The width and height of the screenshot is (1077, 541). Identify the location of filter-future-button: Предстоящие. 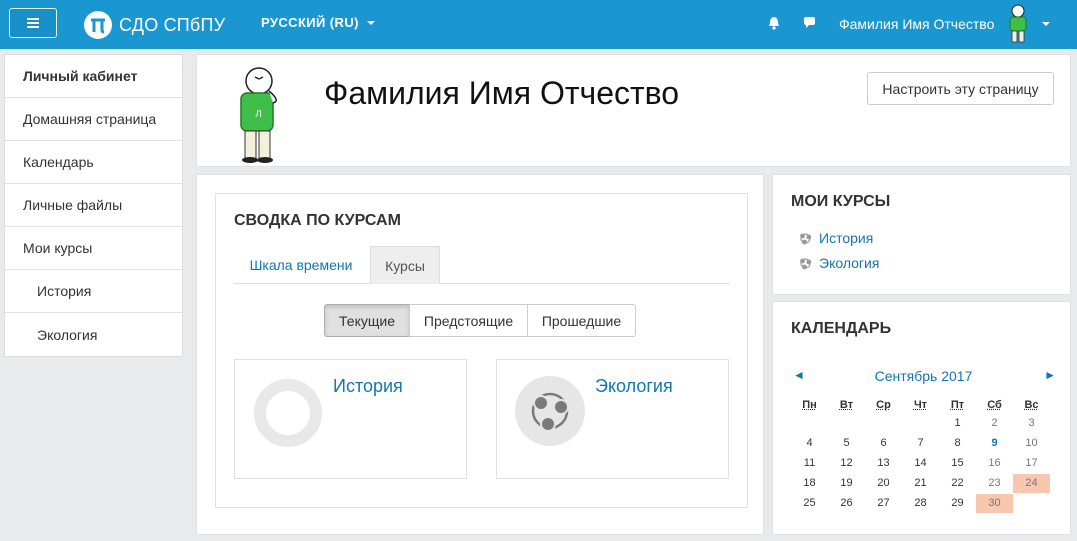
(468, 320).